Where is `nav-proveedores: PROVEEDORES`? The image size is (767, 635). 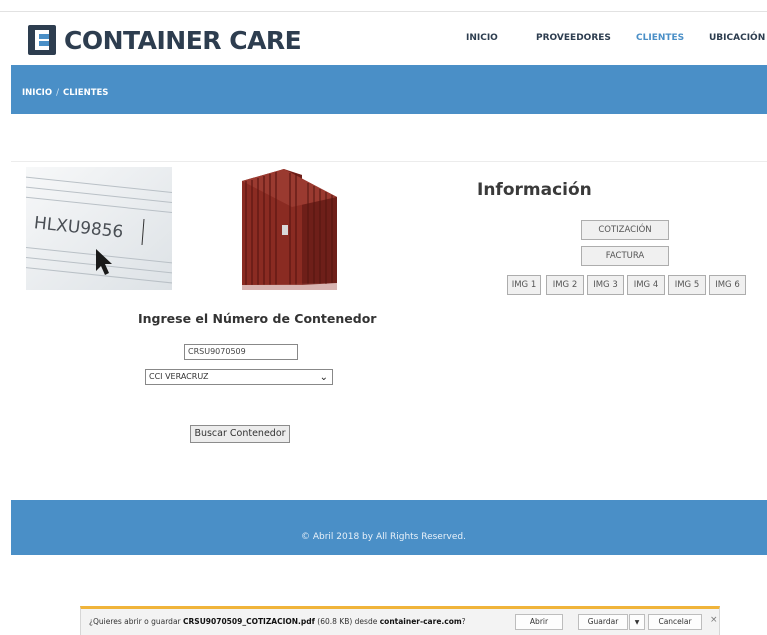 nav-proveedores: PROVEEDORES is located at coordinates (573, 38).